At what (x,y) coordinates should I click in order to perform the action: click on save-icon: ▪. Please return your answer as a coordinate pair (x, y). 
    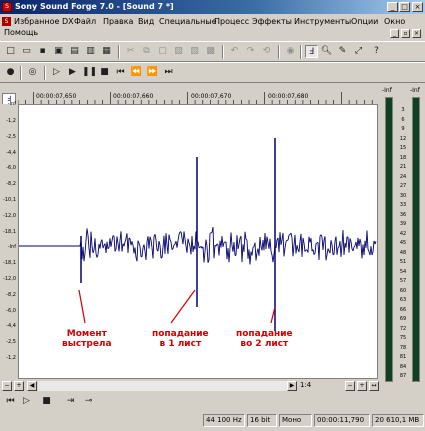
    Looking at the image, I should click on (42, 51).